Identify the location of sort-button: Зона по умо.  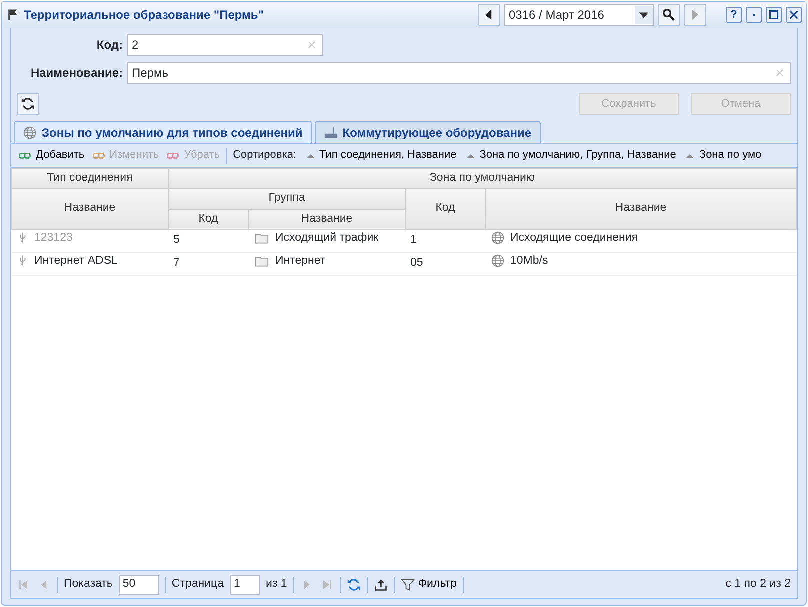
(723, 155).